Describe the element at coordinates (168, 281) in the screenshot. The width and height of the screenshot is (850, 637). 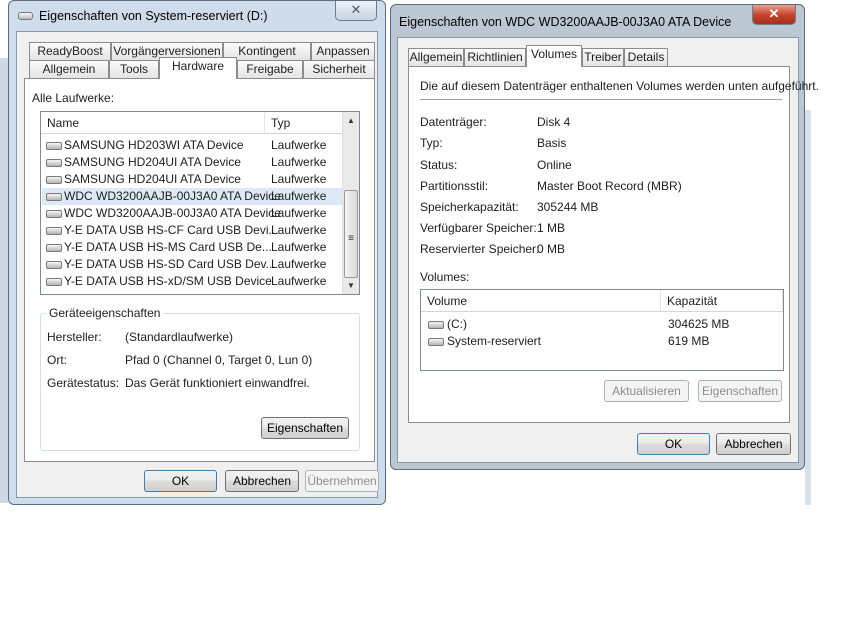
I see `drive-name: Y-E DATA USB HS-xD/SM USB Device` at that location.